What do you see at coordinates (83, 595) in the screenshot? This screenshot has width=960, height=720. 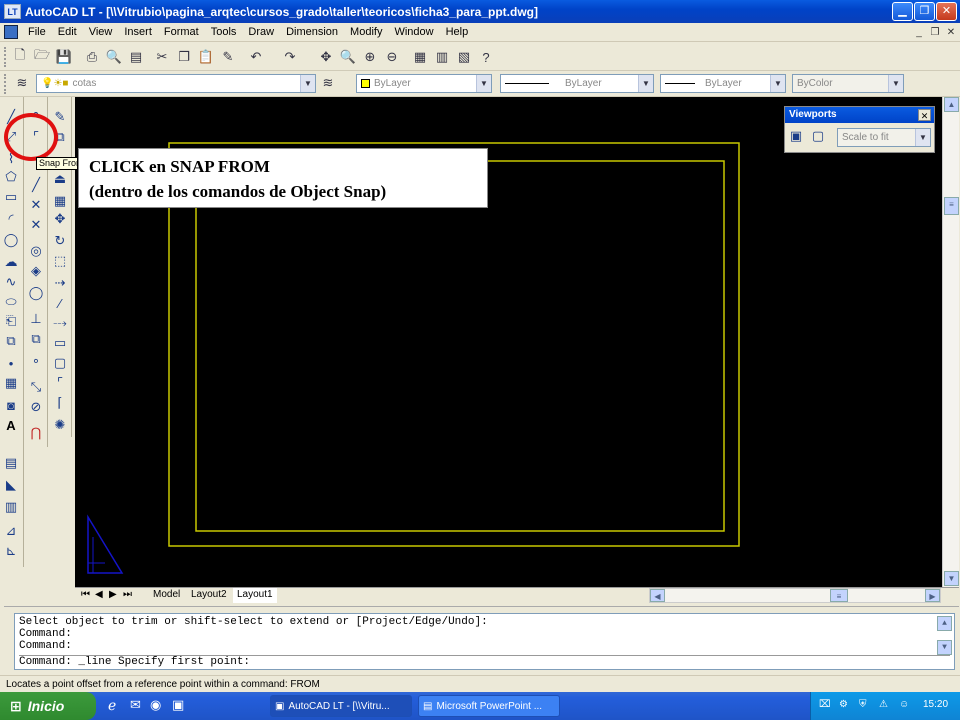 I see `tab-first-icon: ⏮` at bounding box center [83, 595].